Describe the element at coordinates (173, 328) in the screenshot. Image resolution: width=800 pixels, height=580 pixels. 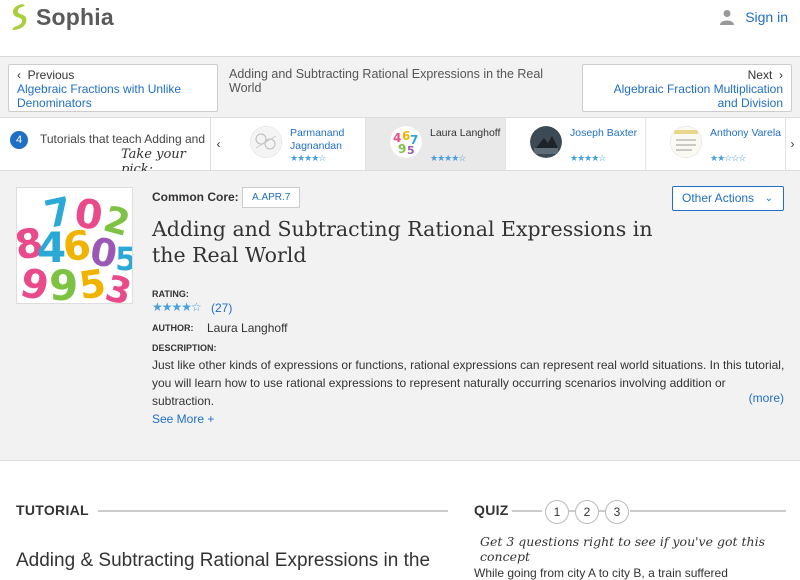
I see `author-label: AUTHOR:` at that location.